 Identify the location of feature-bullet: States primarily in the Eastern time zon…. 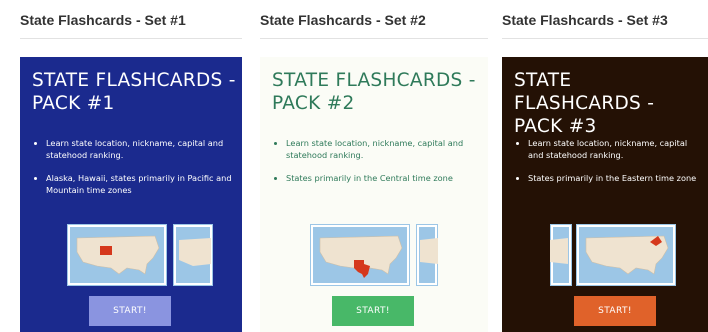
(615, 178).